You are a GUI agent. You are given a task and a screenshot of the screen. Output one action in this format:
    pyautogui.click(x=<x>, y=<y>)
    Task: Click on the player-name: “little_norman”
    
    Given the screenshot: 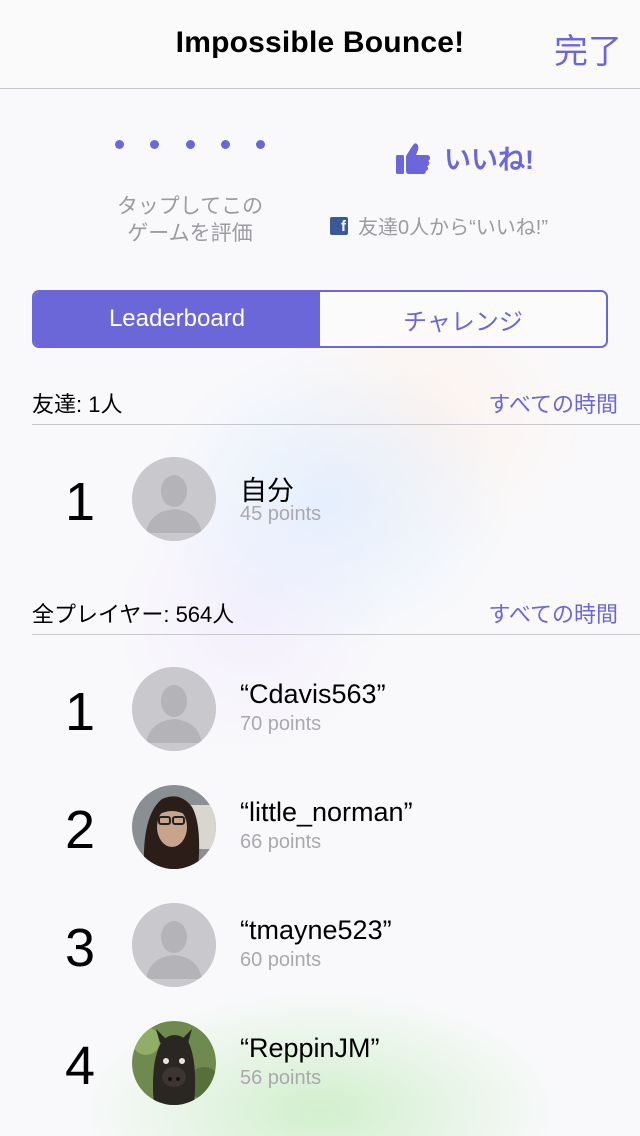 What is the action you would take?
    pyautogui.click(x=326, y=812)
    